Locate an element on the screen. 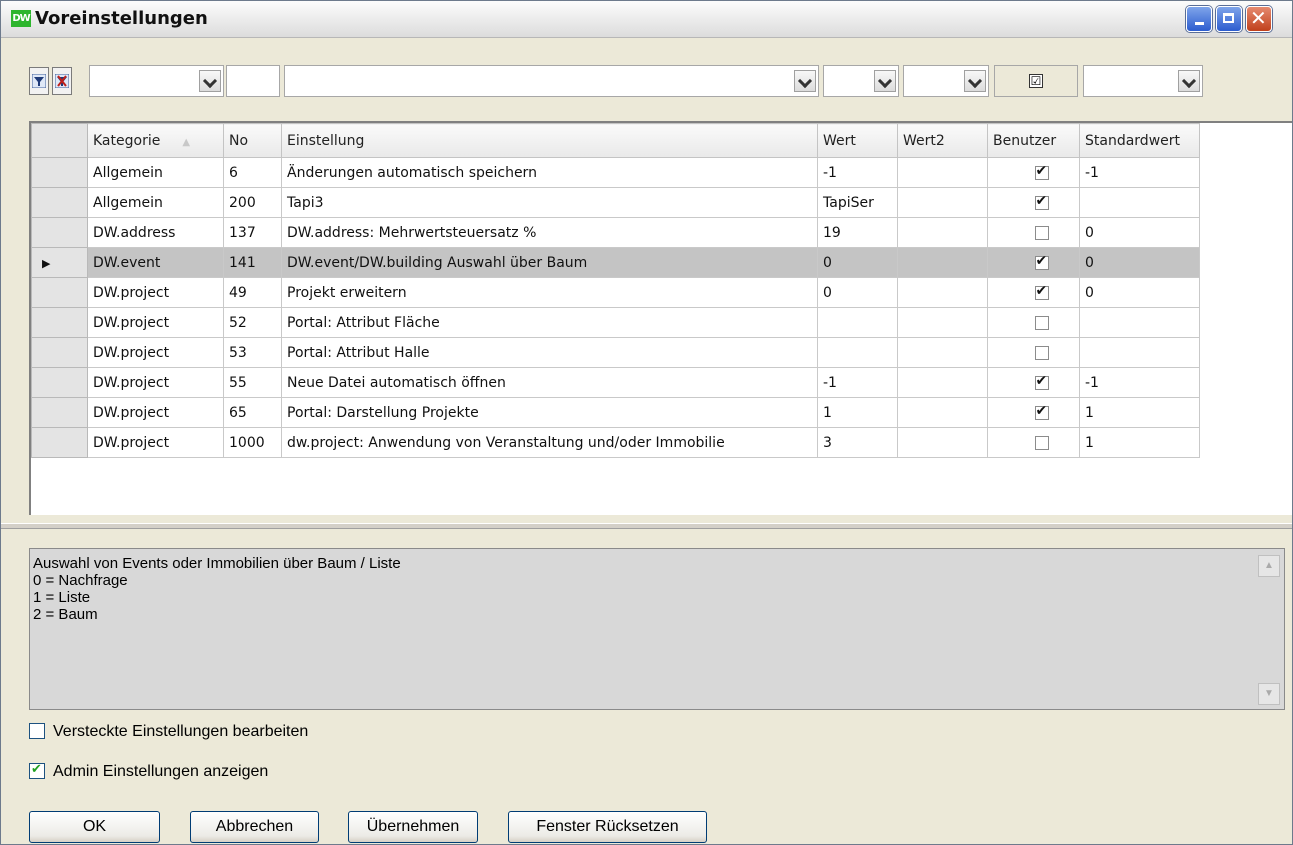 The height and width of the screenshot is (845, 1293). table-row: DW.project 52 Portal: Attribut Fläche is located at coordinates (615, 322).